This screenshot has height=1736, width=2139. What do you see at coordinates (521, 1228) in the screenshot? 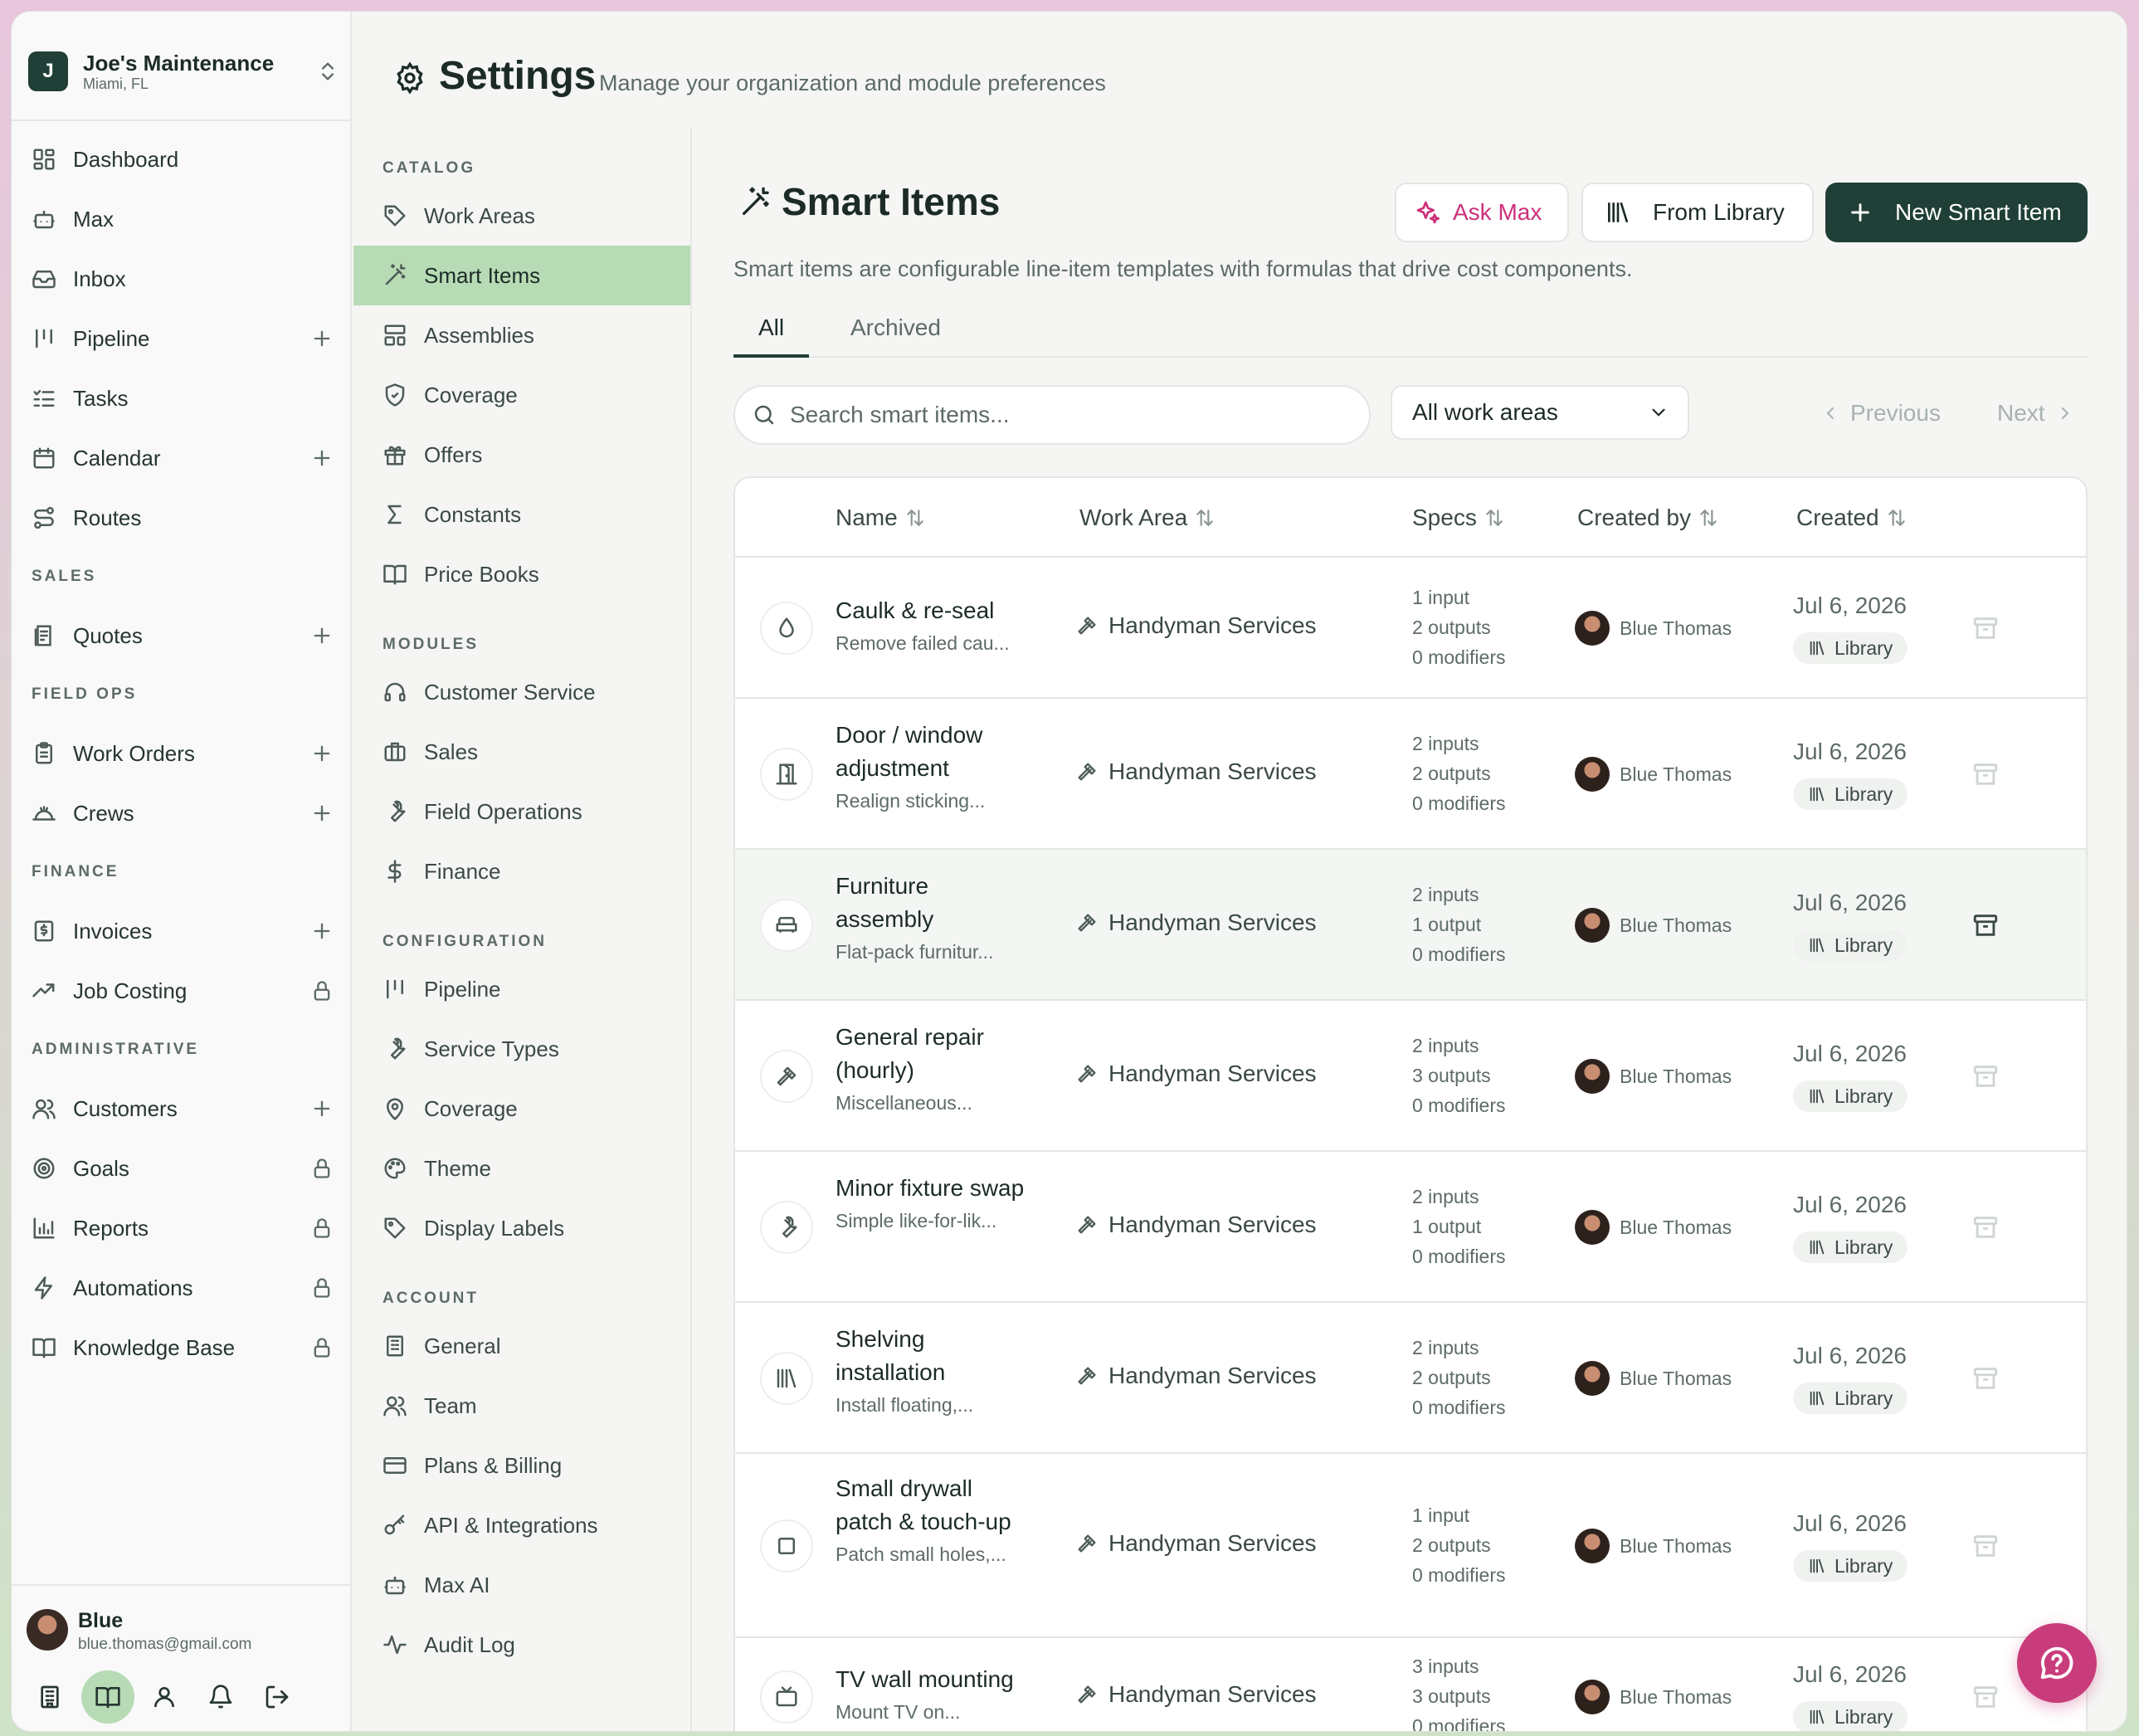
I see `settings-item-display-labels: Display Labels` at bounding box center [521, 1228].